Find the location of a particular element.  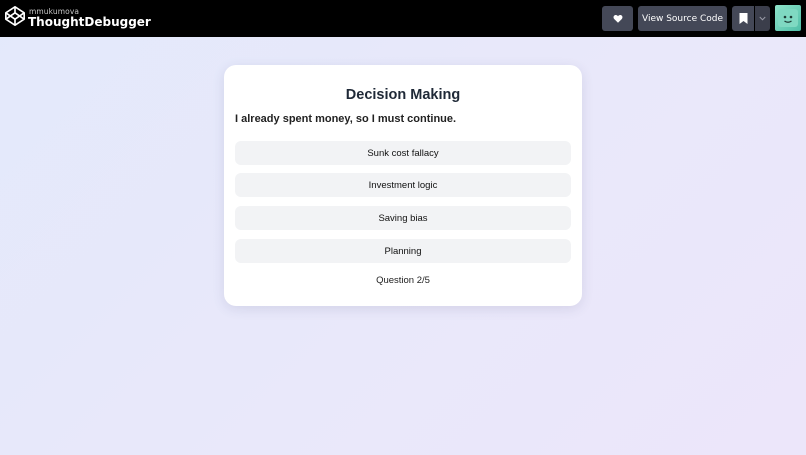

heart-icon is located at coordinates (617, 18).